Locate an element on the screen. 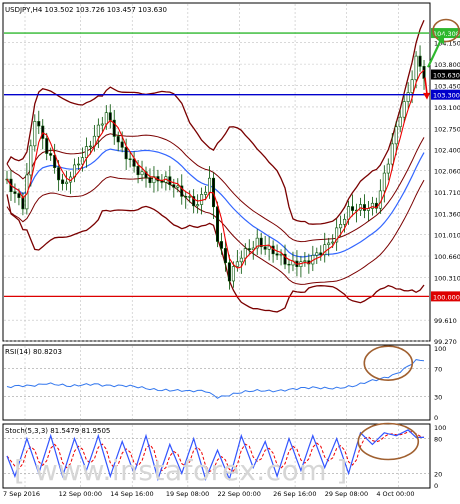 The width and height of the screenshot is (460, 504). x-axis-label: 12 Sep 00:00 is located at coordinates (80, 494).